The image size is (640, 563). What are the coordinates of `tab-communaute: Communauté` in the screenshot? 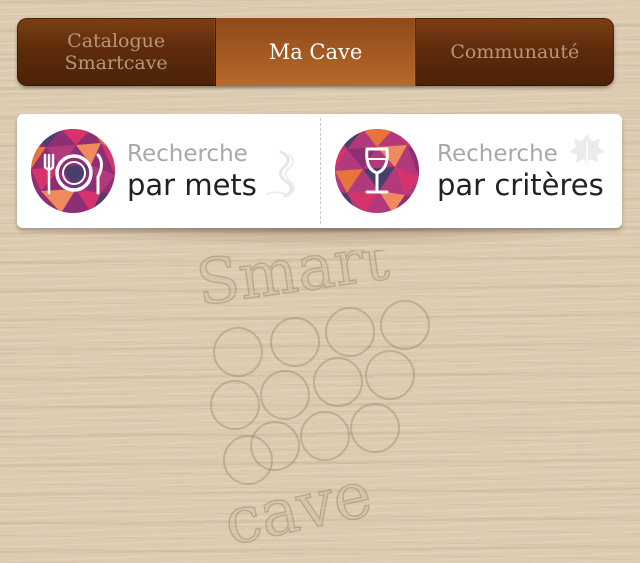 It's located at (515, 52).